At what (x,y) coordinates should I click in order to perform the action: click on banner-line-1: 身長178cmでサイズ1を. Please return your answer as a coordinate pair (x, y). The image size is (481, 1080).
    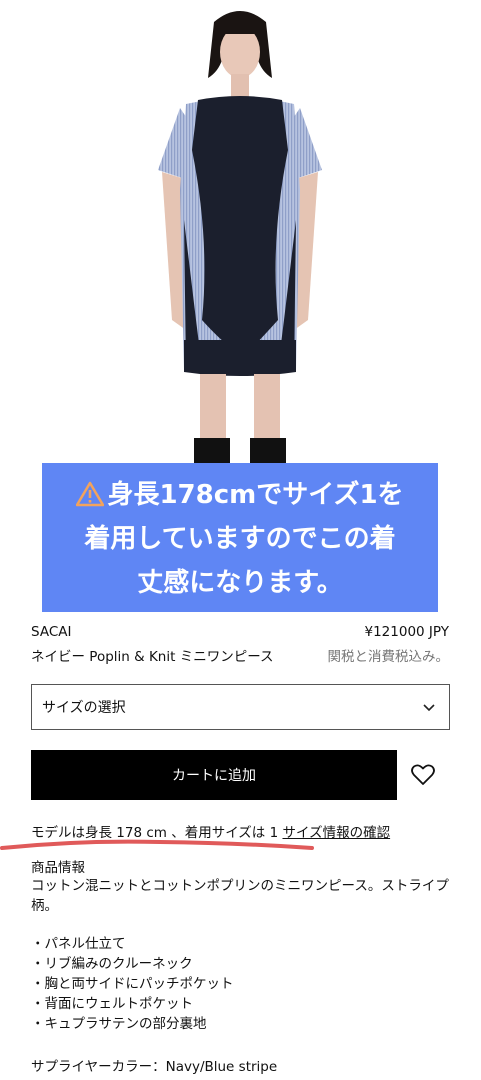
    Looking at the image, I should click on (240, 495).